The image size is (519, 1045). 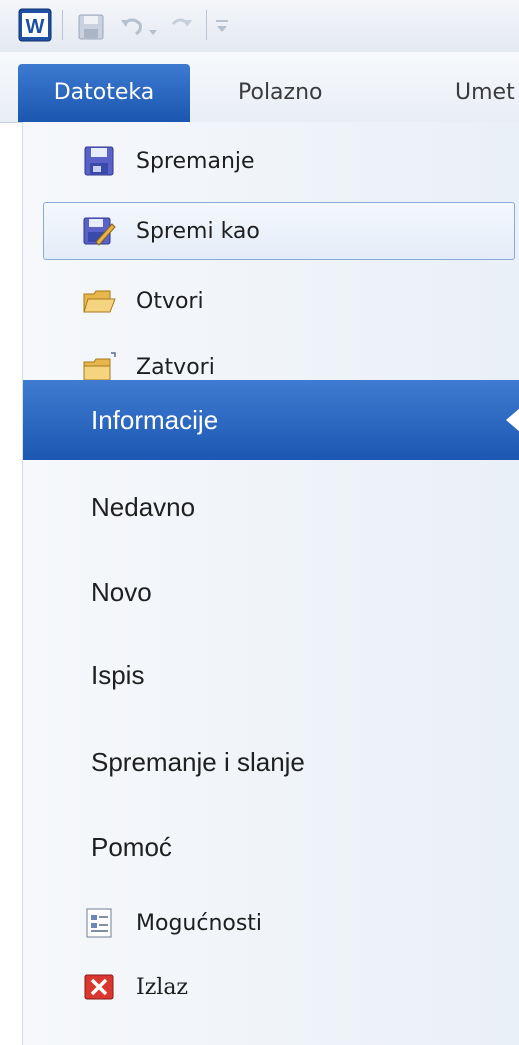 What do you see at coordinates (512, 420) in the screenshot?
I see `active-pointer-icon` at bounding box center [512, 420].